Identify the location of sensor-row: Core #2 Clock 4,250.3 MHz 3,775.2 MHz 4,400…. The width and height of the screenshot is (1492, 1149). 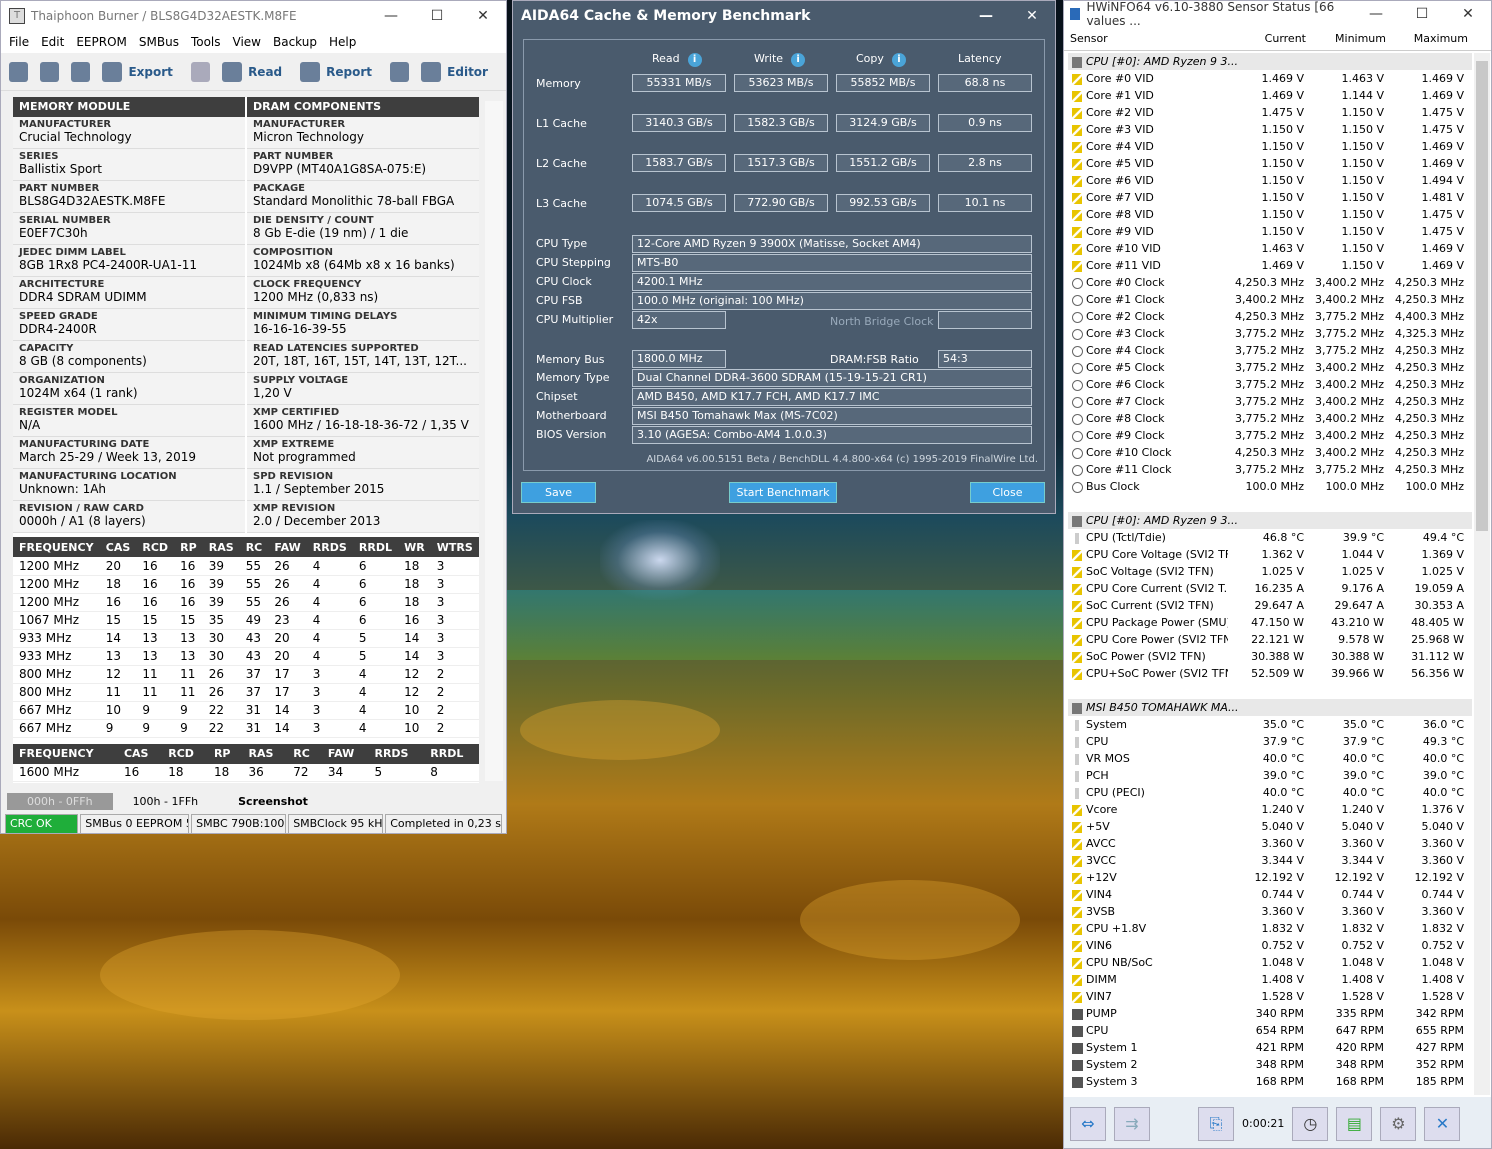
(1270, 316).